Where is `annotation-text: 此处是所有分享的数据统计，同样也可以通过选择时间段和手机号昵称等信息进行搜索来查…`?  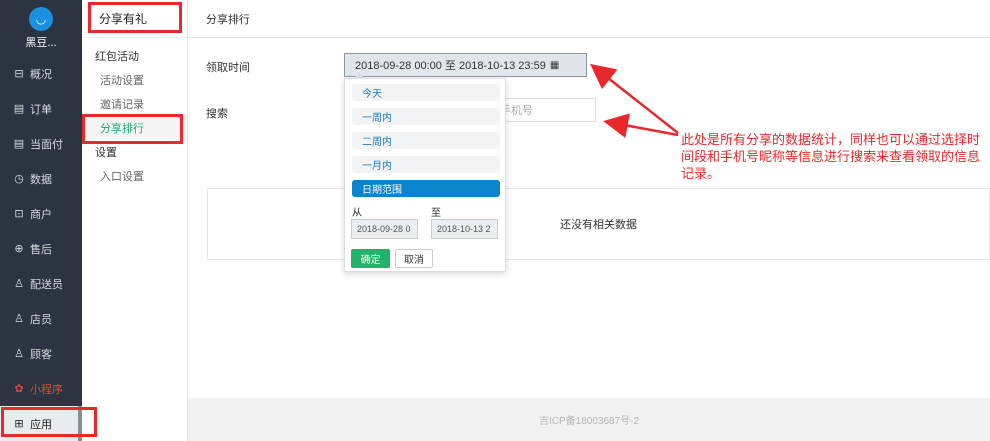
annotation-text: 此处是所有分享的数据统计，同样也可以通过选择时间段和手机号昵称等信息进行搜索来查… is located at coordinates (831, 156).